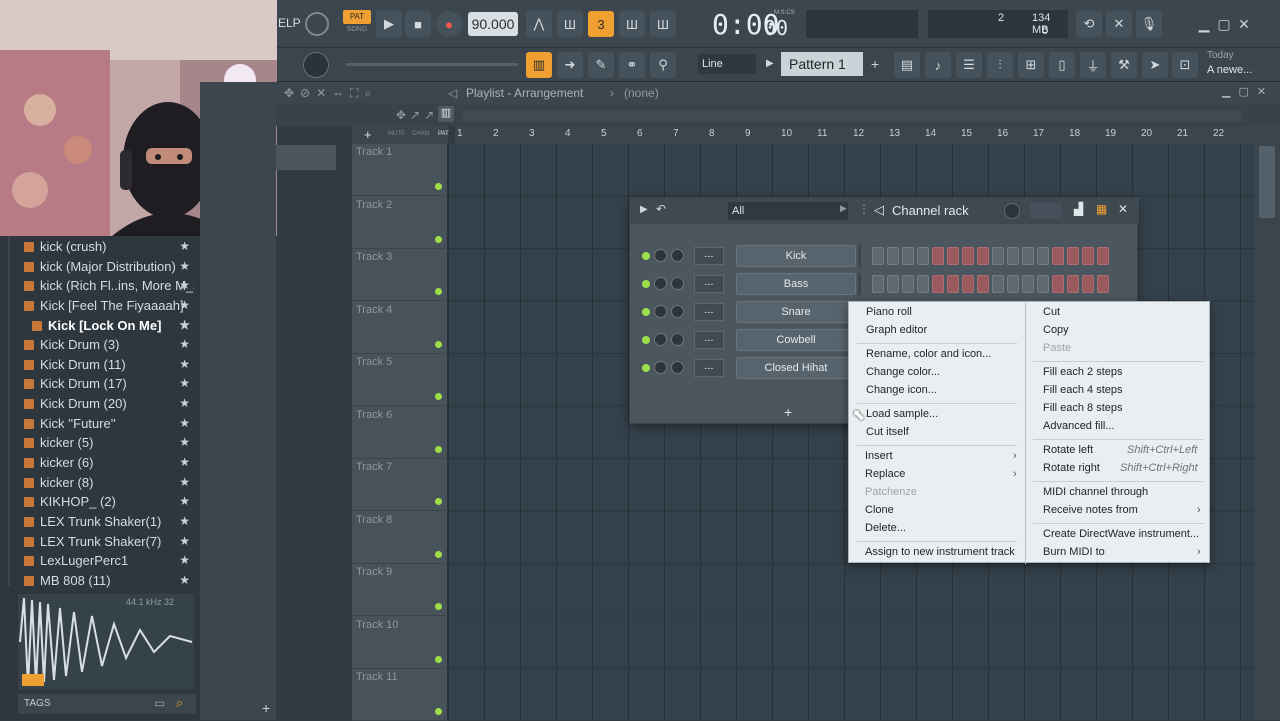  Describe the element at coordinates (108, 344) in the screenshot. I see `browser-item: Kick Drum (3) ★` at that location.